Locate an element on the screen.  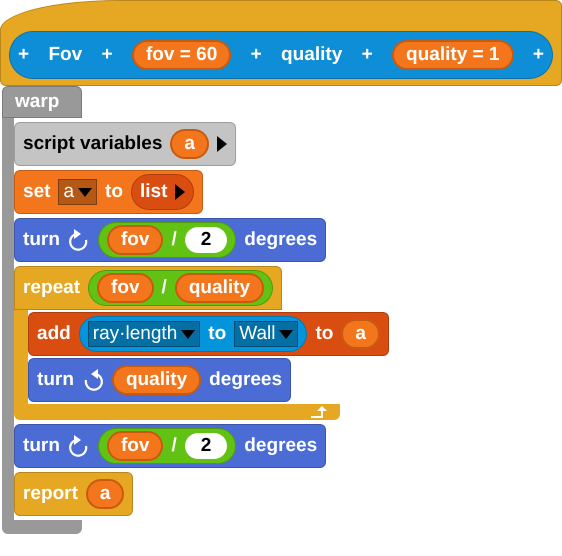
dropdown-slot: Wall is located at coordinates (266, 334).